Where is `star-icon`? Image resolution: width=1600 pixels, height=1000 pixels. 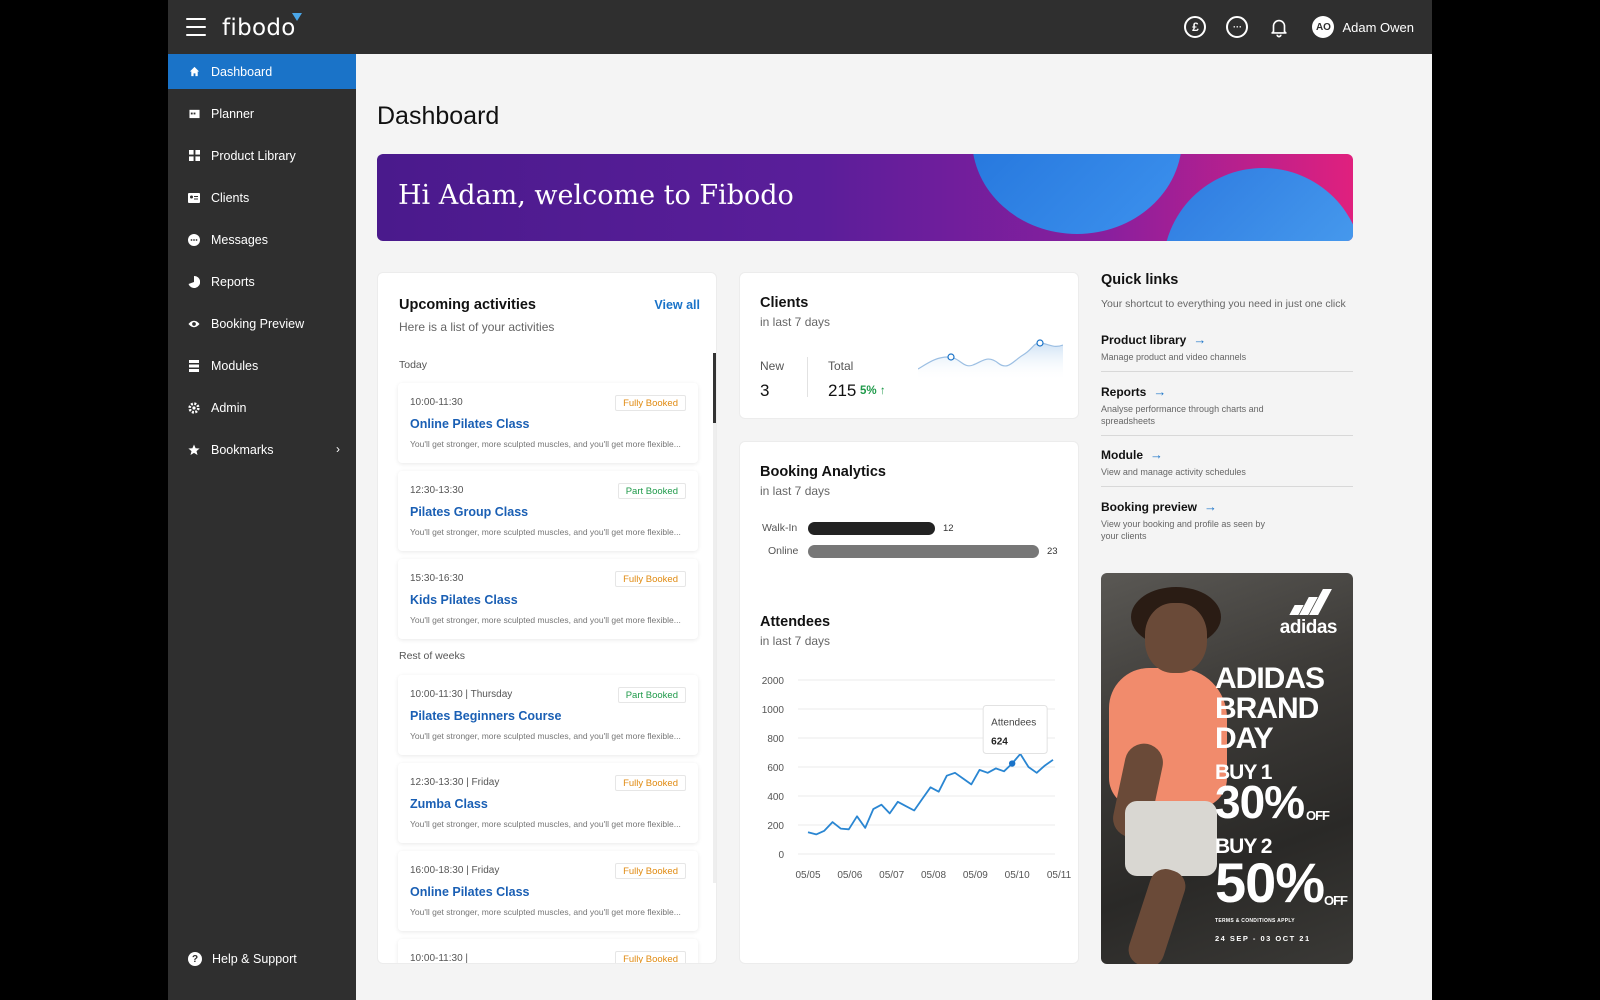
star-icon is located at coordinates (194, 450).